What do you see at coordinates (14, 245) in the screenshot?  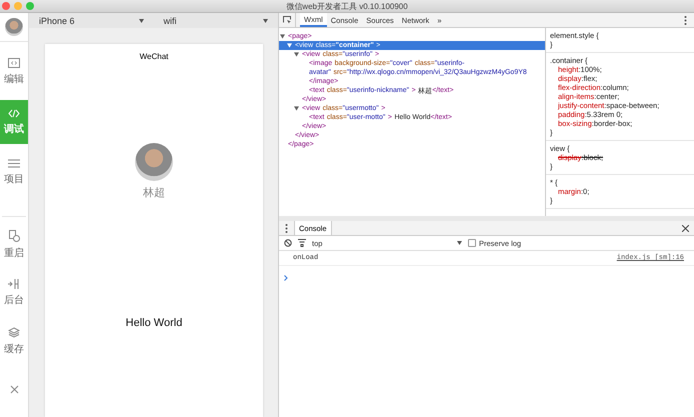 I see `sidebar-item: 重启` at bounding box center [14, 245].